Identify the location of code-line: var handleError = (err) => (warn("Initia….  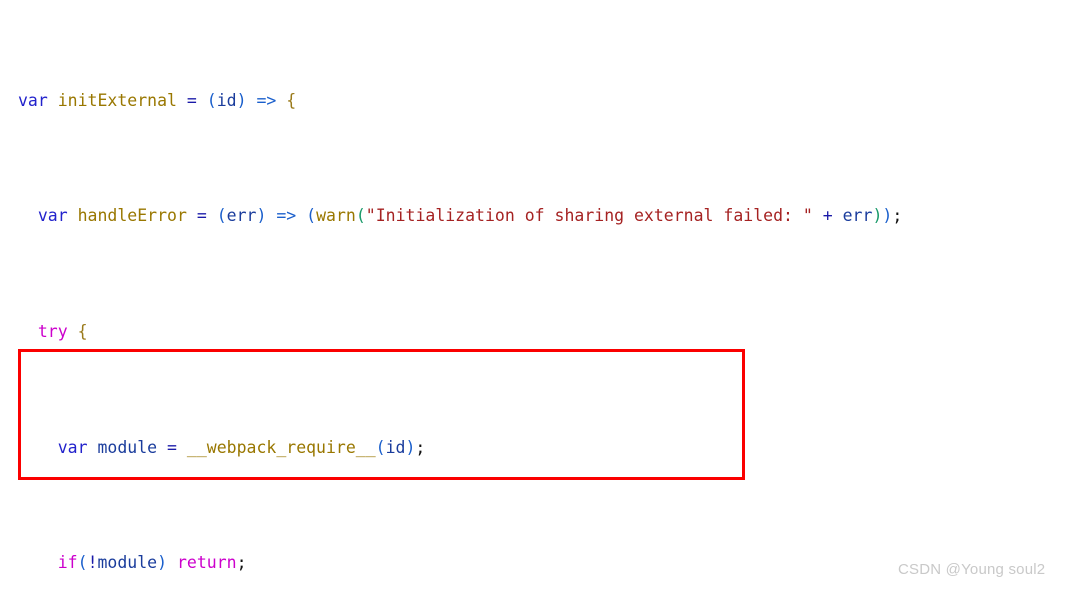
(535, 216).